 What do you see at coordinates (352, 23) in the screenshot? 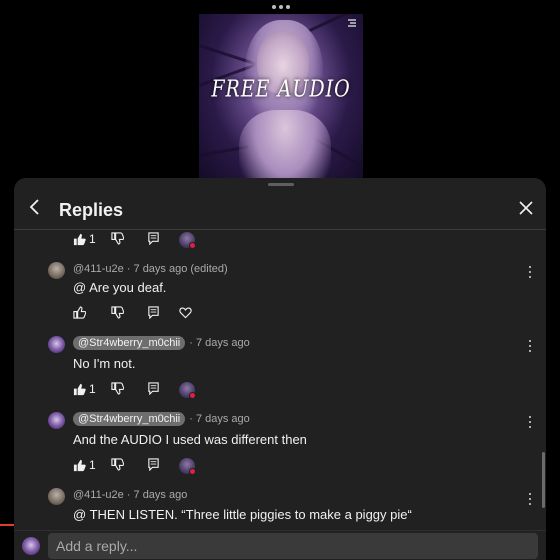
I see `cast-icon` at bounding box center [352, 23].